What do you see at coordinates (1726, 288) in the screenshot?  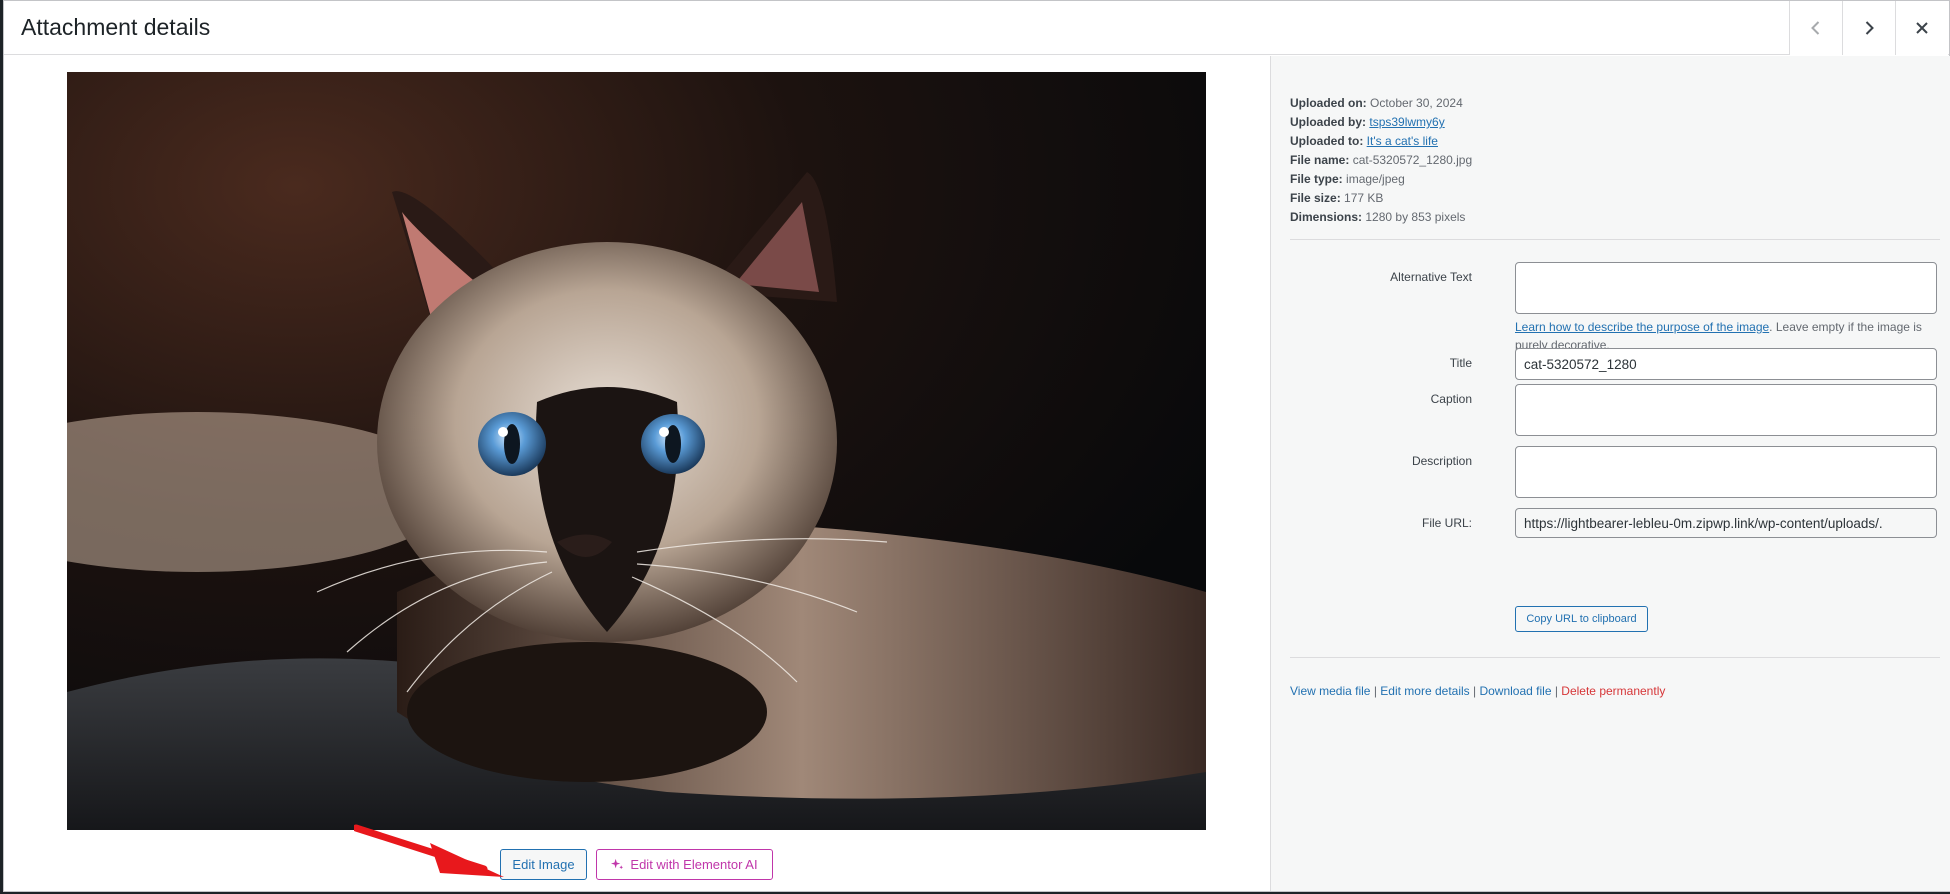 I see `alt-text-field` at bounding box center [1726, 288].